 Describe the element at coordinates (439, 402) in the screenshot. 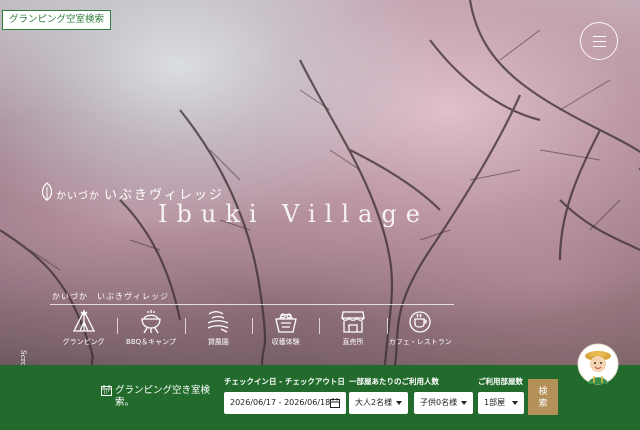

I see `children-value: 子供0名様` at that location.